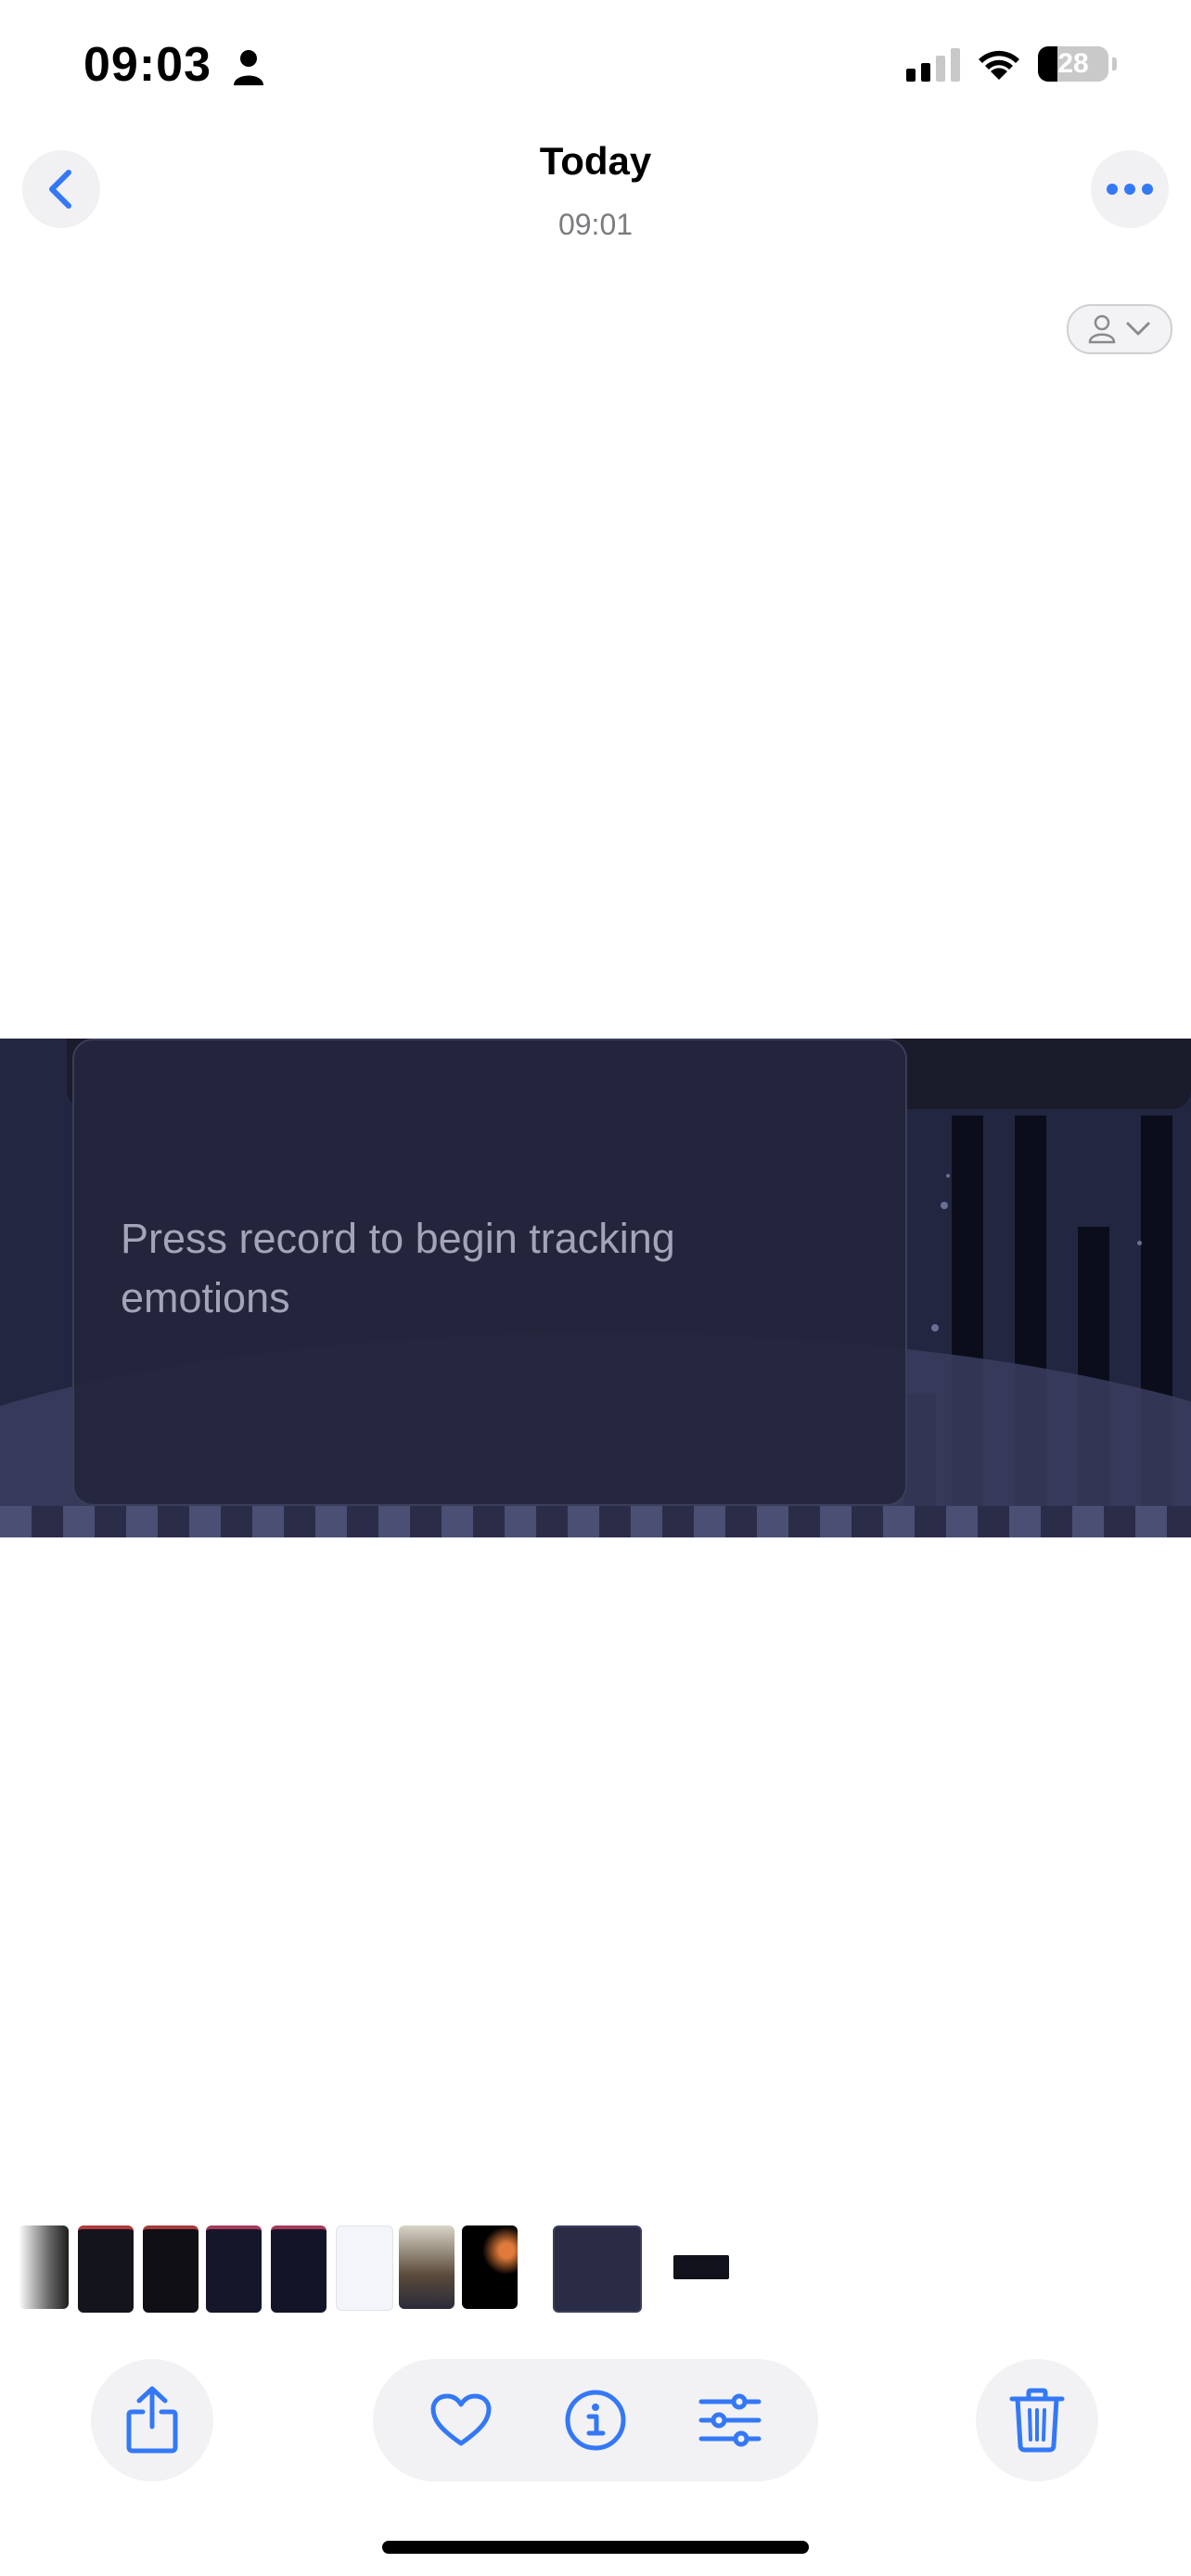 The image size is (1191, 2576). I want to click on more-button, so click(1130, 189).